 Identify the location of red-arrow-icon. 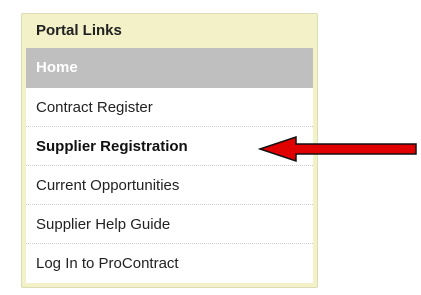
(337, 149).